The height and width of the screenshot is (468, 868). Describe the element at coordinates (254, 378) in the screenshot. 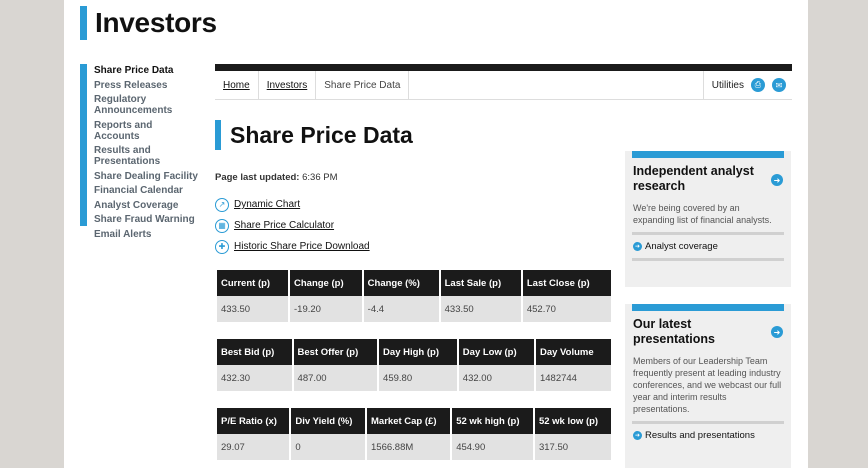

I see `table-cell: 432.30` at that location.